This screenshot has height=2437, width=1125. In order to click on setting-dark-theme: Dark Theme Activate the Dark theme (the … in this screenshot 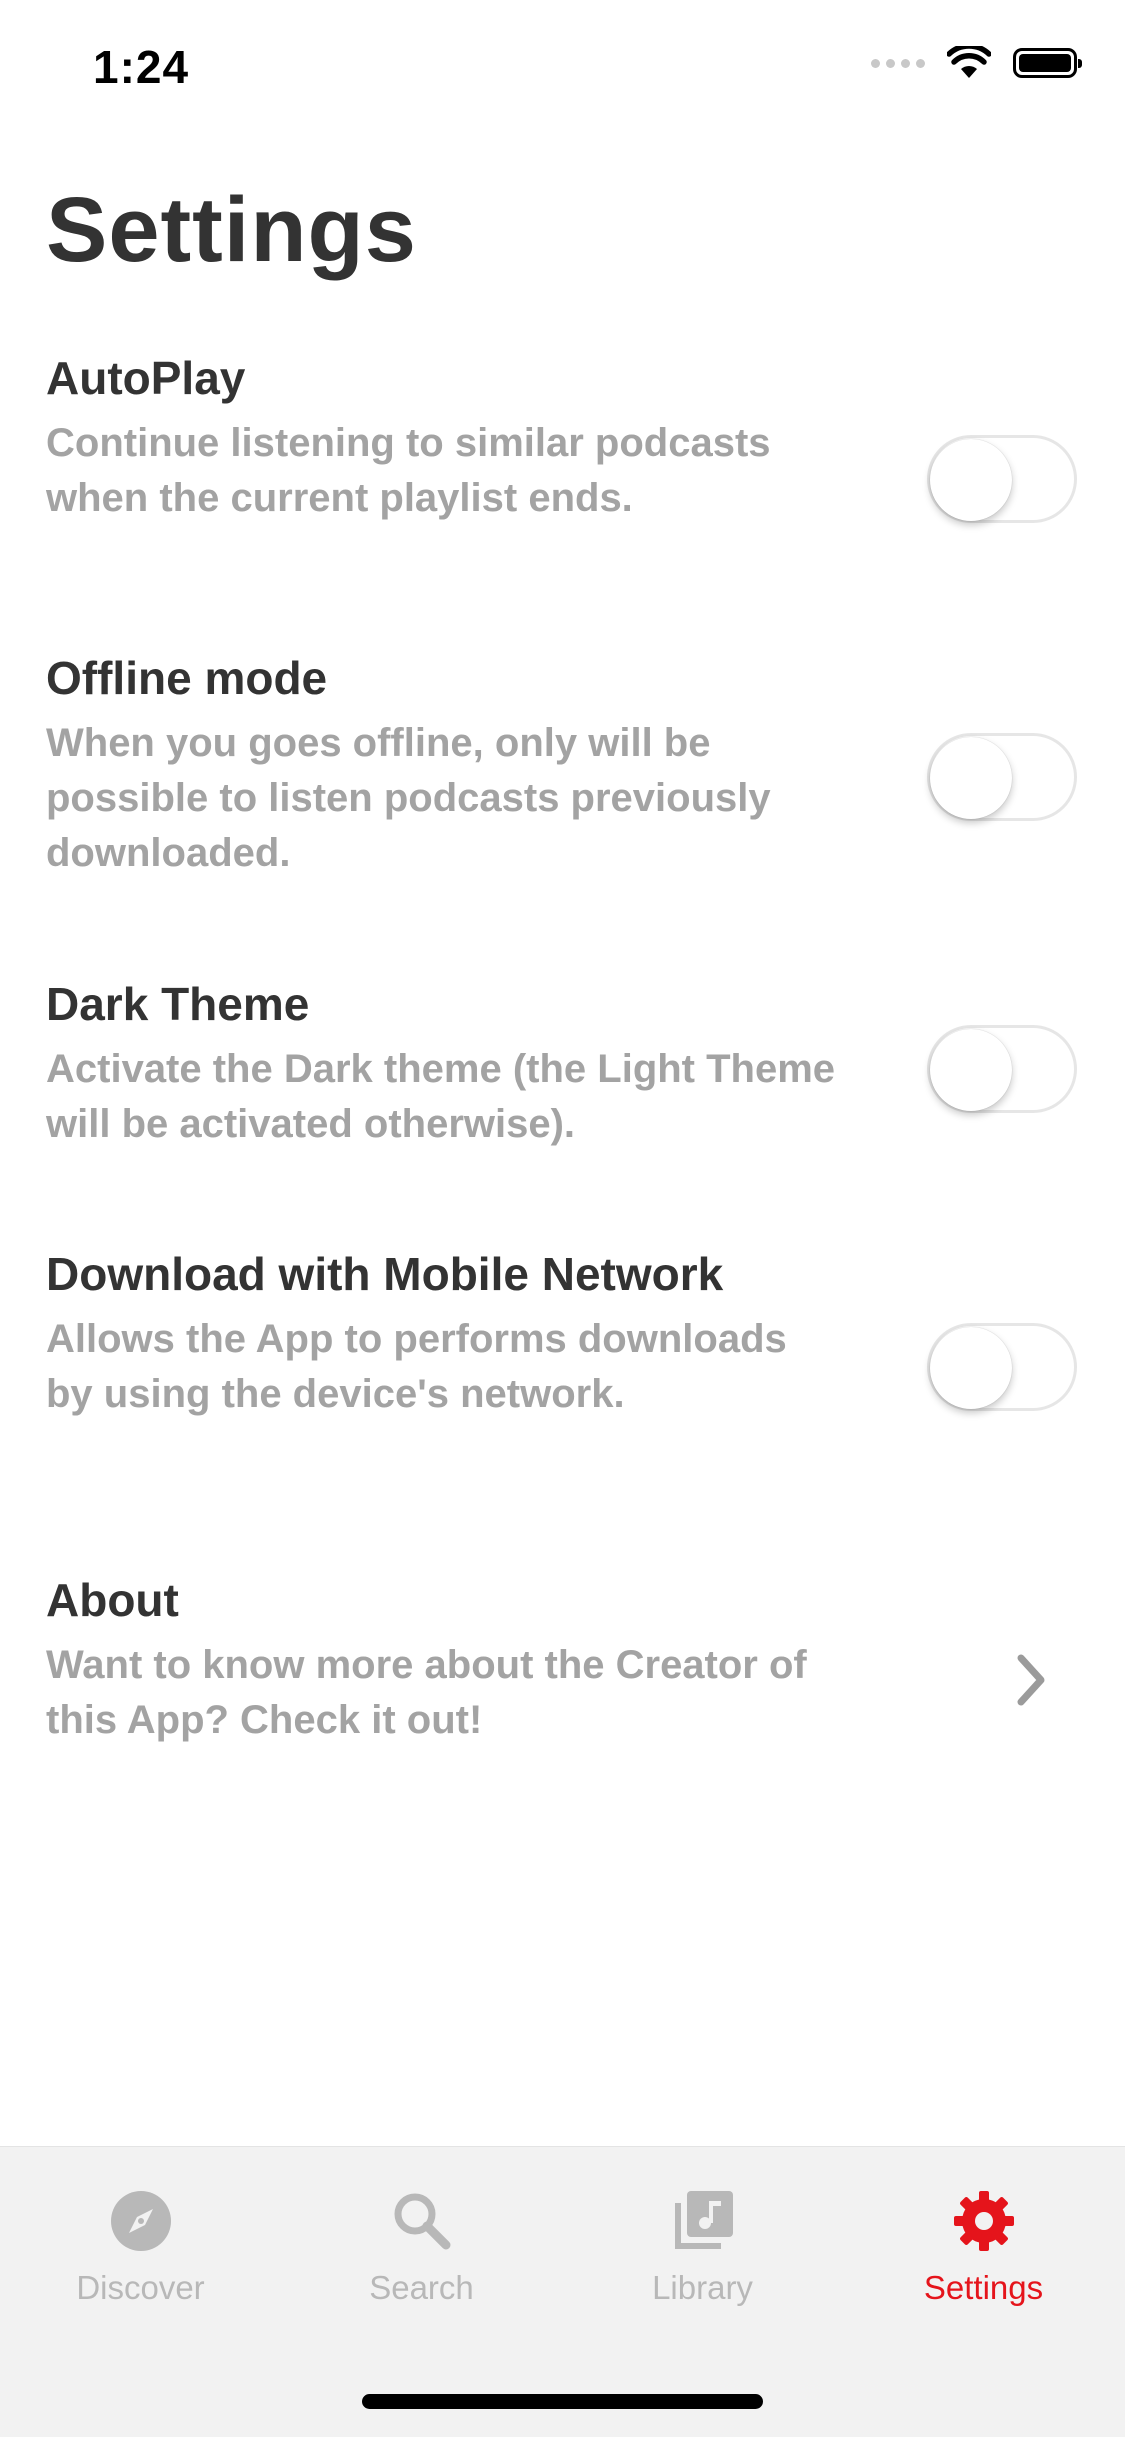, I will do `click(562, 1101)`.